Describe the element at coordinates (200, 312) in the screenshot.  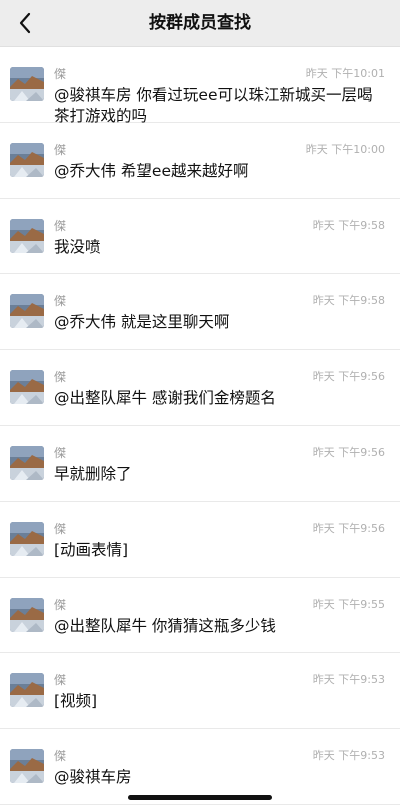
I see `message-row: 傑 昨天 下午9:58 @乔大伟 就是这里聊天啊` at that location.